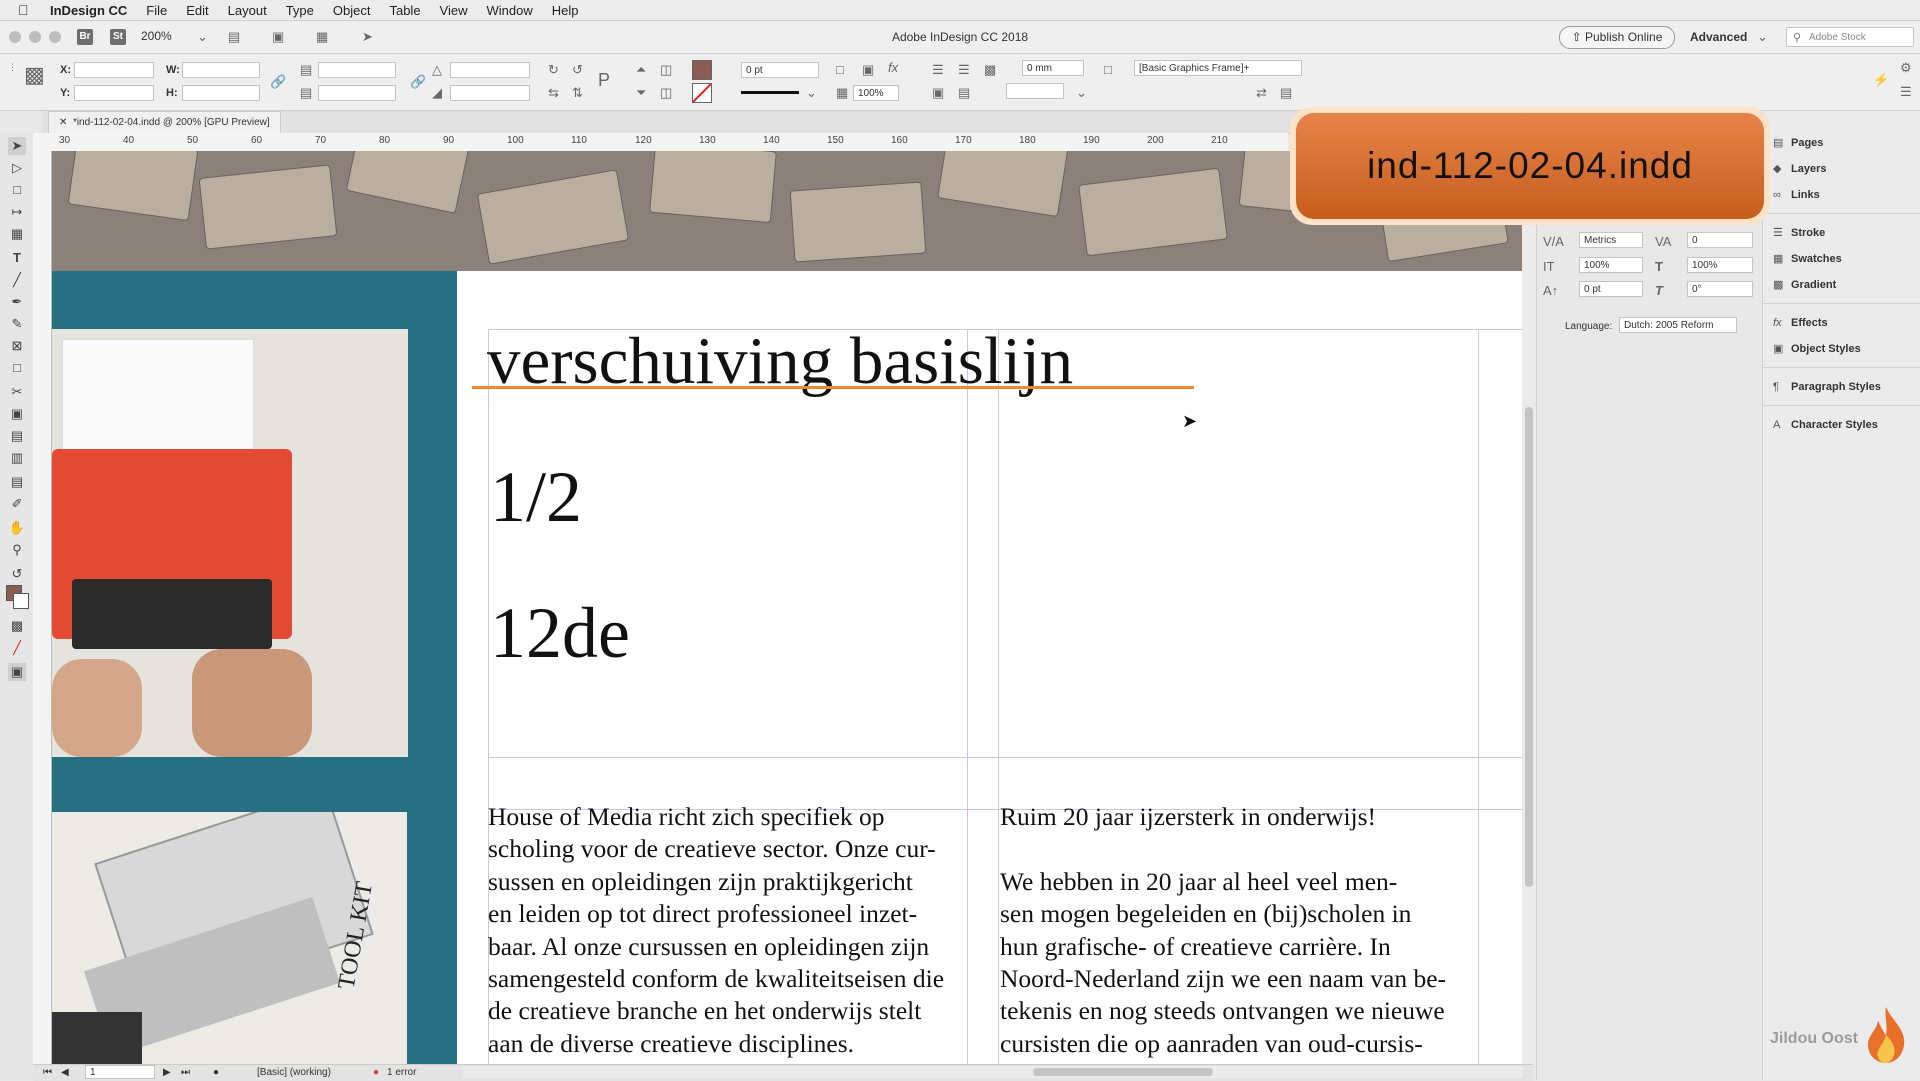 Image resolution: width=1920 pixels, height=1081 pixels. Describe the element at coordinates (17, 168) in the screenshot. I see `direct-selection-tool-icon: ▷` at that location.